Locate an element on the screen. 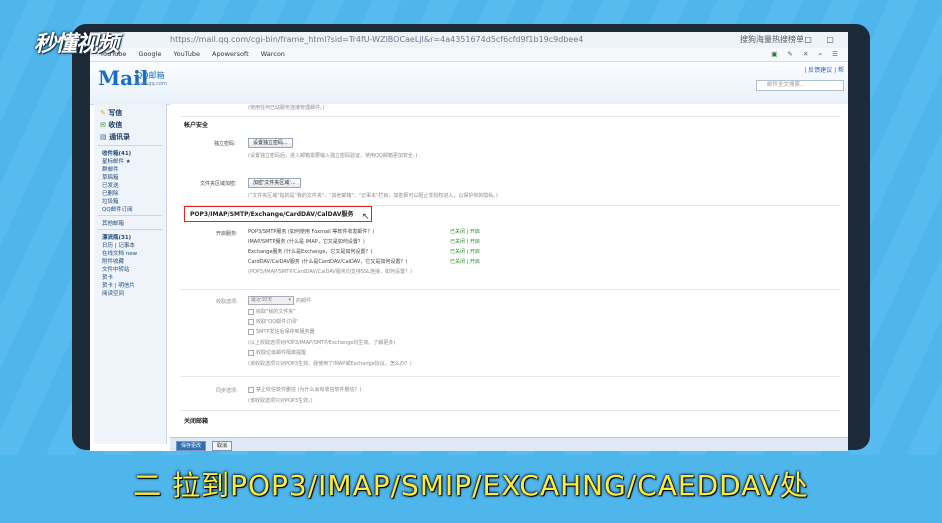  receive-button: ✉ 收信 is located at coordinates (111, 125).